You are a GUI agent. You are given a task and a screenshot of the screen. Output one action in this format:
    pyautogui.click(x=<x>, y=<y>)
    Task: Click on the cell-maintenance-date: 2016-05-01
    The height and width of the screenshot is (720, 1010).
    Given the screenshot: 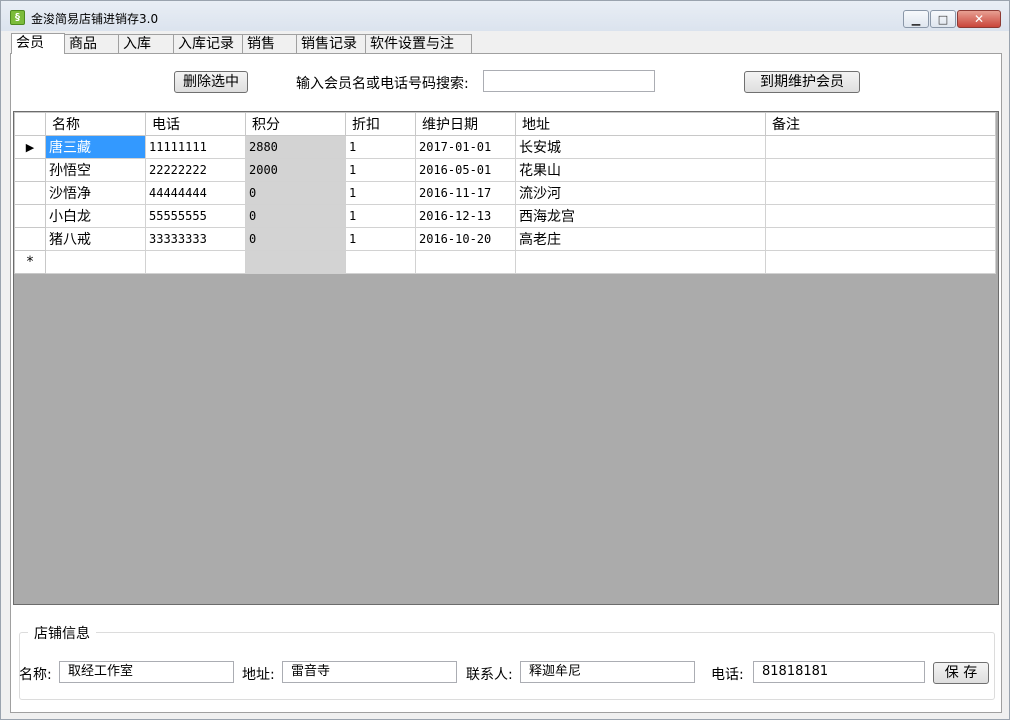 What is the action you would take?
    pyautogui.click(x=465, y=170)
    